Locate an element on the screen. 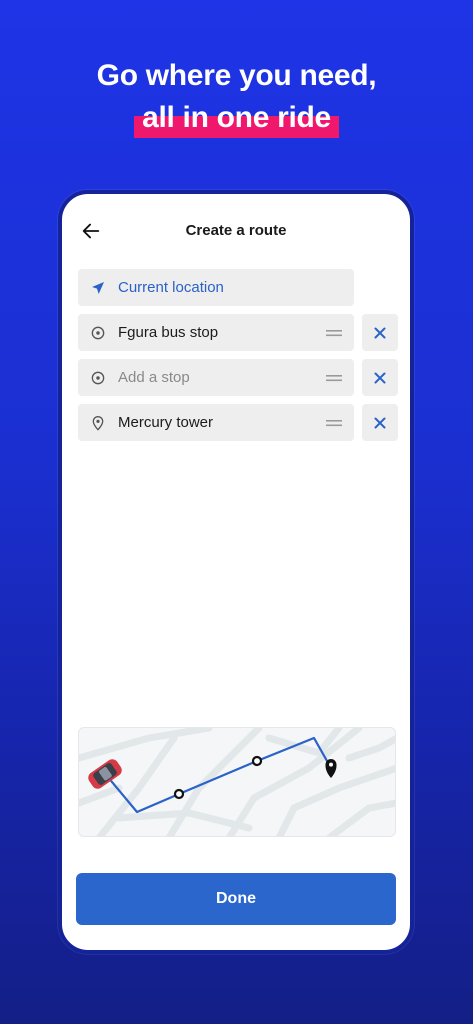 This screenshot has width=473, height=1024. stop-field-1: Fgura bus stop is located at coordinates (216, 332).